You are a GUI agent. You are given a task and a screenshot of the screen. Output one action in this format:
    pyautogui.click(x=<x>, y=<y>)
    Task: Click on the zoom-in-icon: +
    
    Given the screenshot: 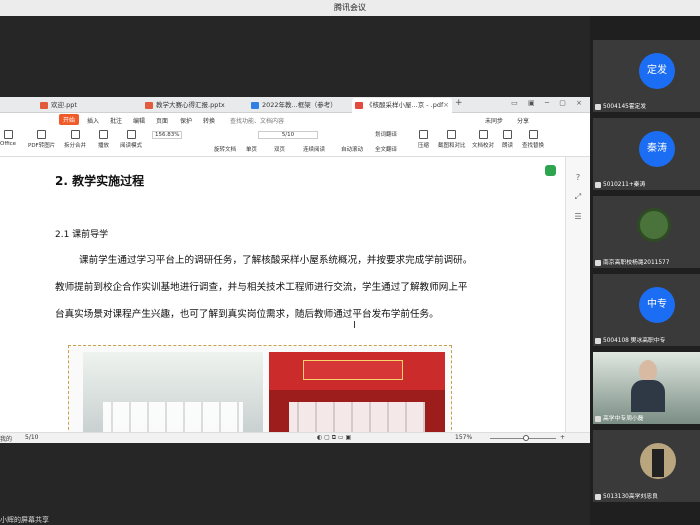 What is the action you would take?
    pyautogui.click(x=562, y=437)
    